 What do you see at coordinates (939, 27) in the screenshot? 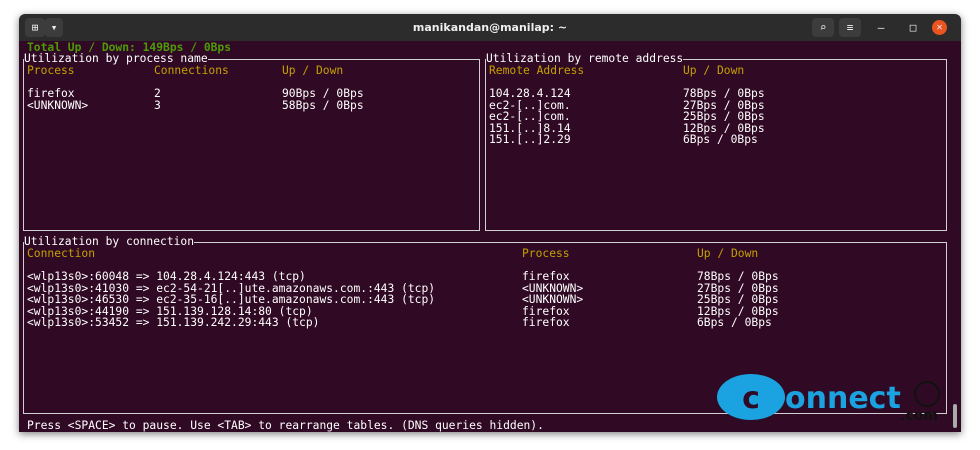
I see `close-icon: ✕` at bounding box center [939, 27].